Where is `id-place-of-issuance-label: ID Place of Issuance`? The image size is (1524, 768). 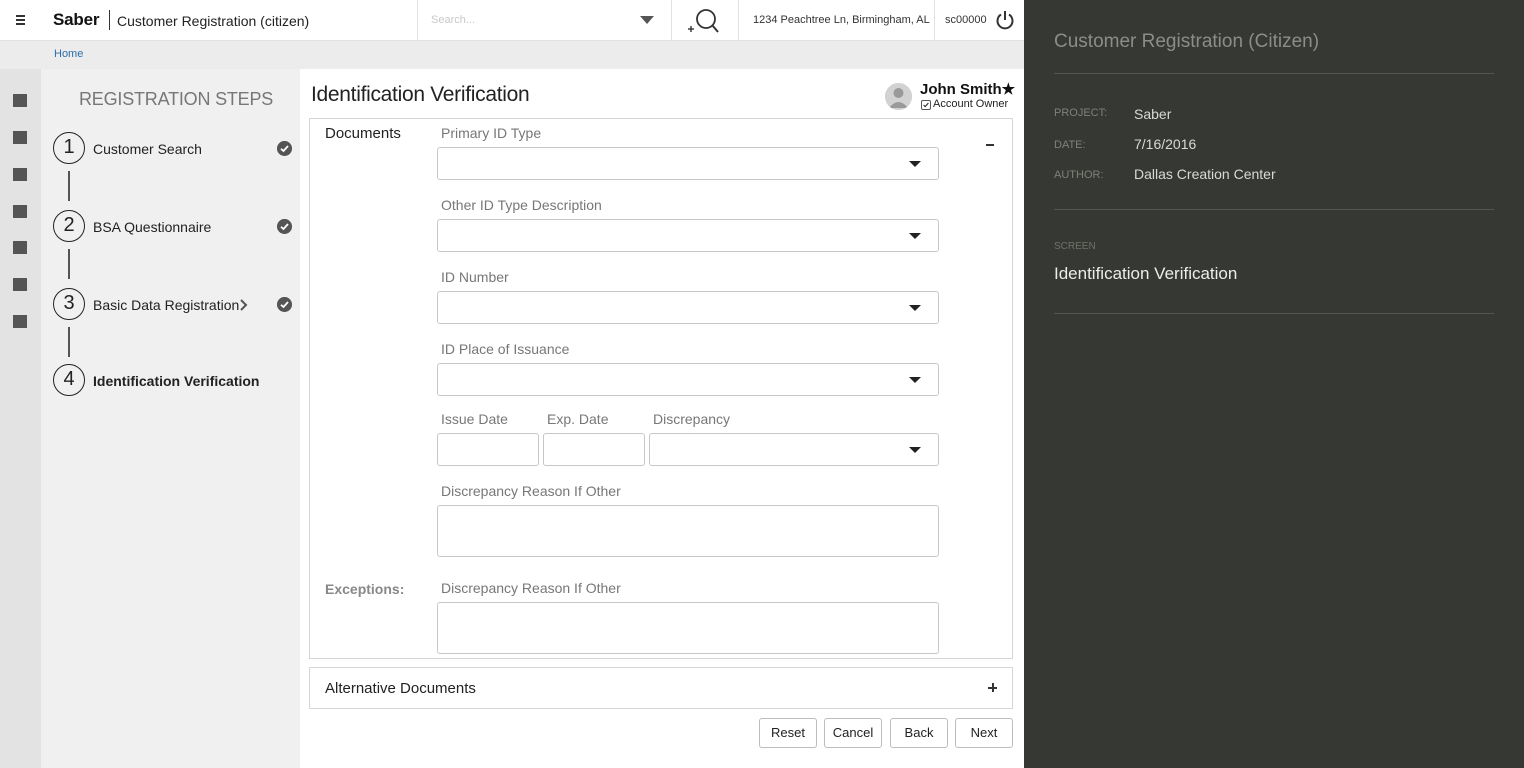
id-place-of-issuance-label: ID Place of Issuance is located at coordinates (505, 349).